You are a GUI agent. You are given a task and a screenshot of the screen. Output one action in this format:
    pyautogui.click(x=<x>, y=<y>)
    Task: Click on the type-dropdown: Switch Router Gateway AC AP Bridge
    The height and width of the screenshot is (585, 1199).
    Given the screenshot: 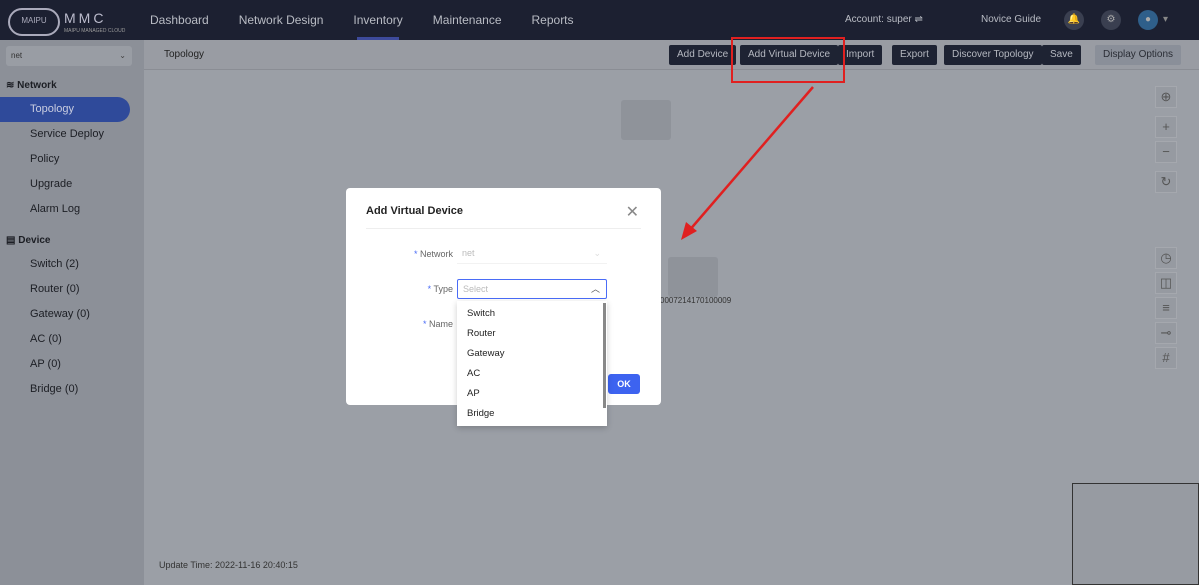 What is the action you would take?
    pyautogui.click(x=532, y=363)
    